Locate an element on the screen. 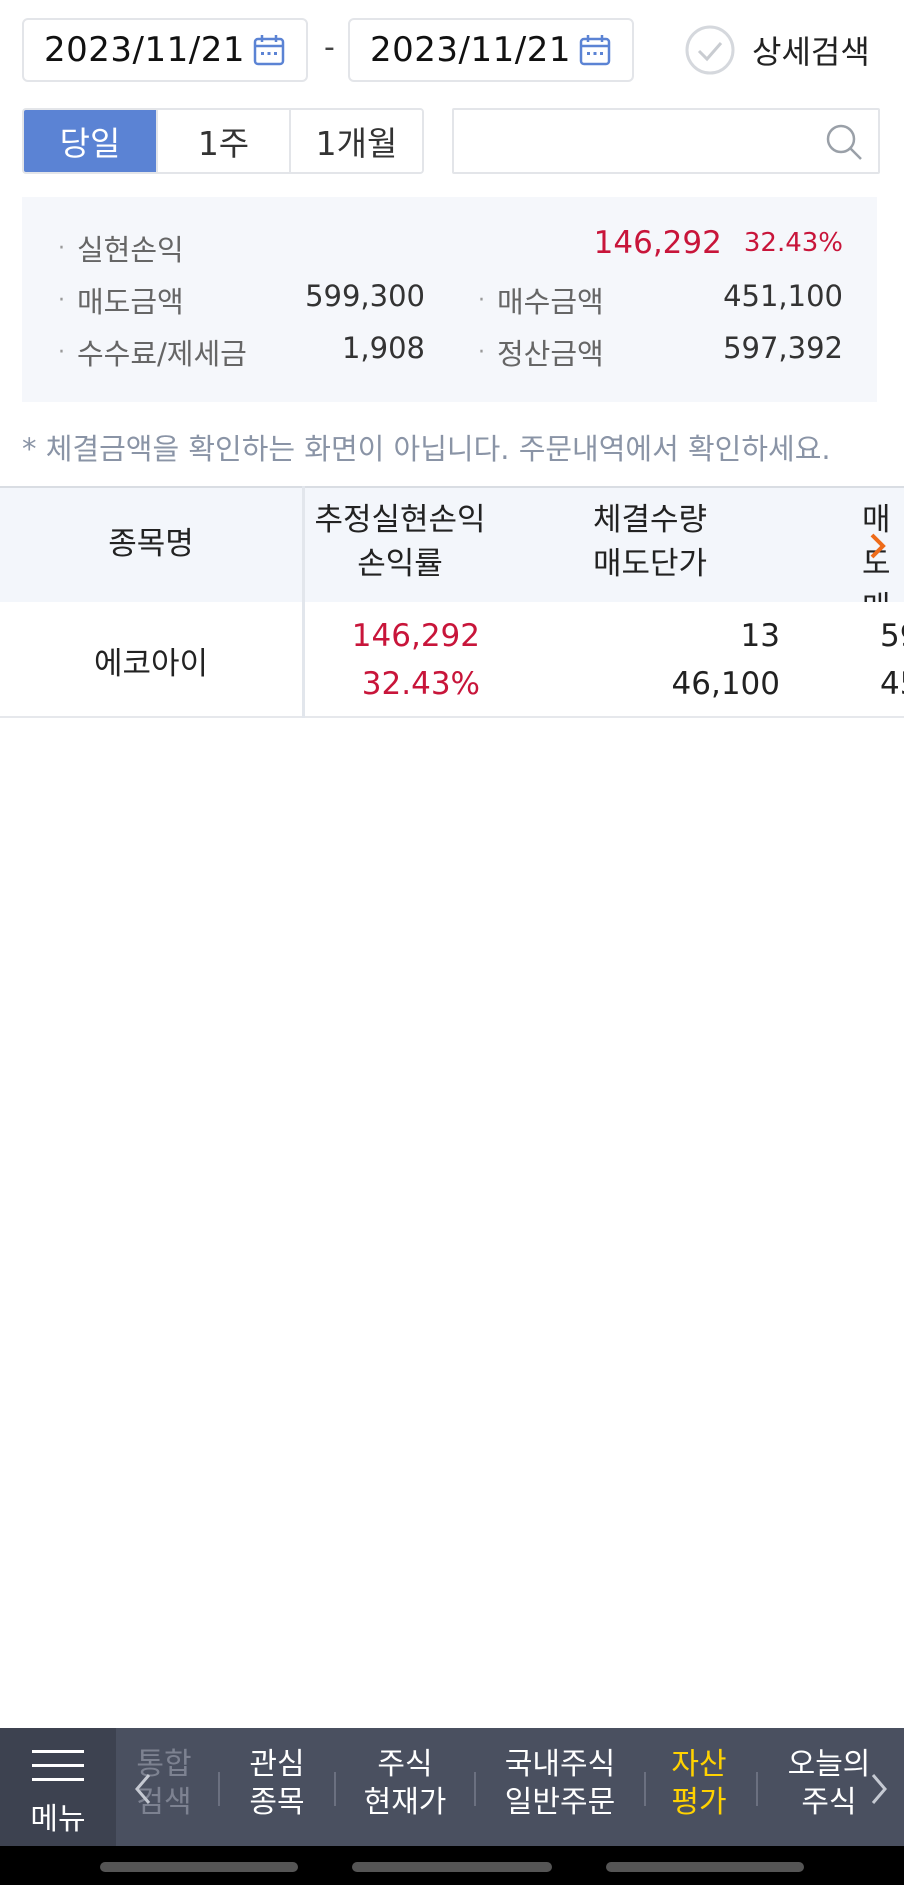  fee-label-row: · 수수료/제세금 is located at coordinates (152, 352).